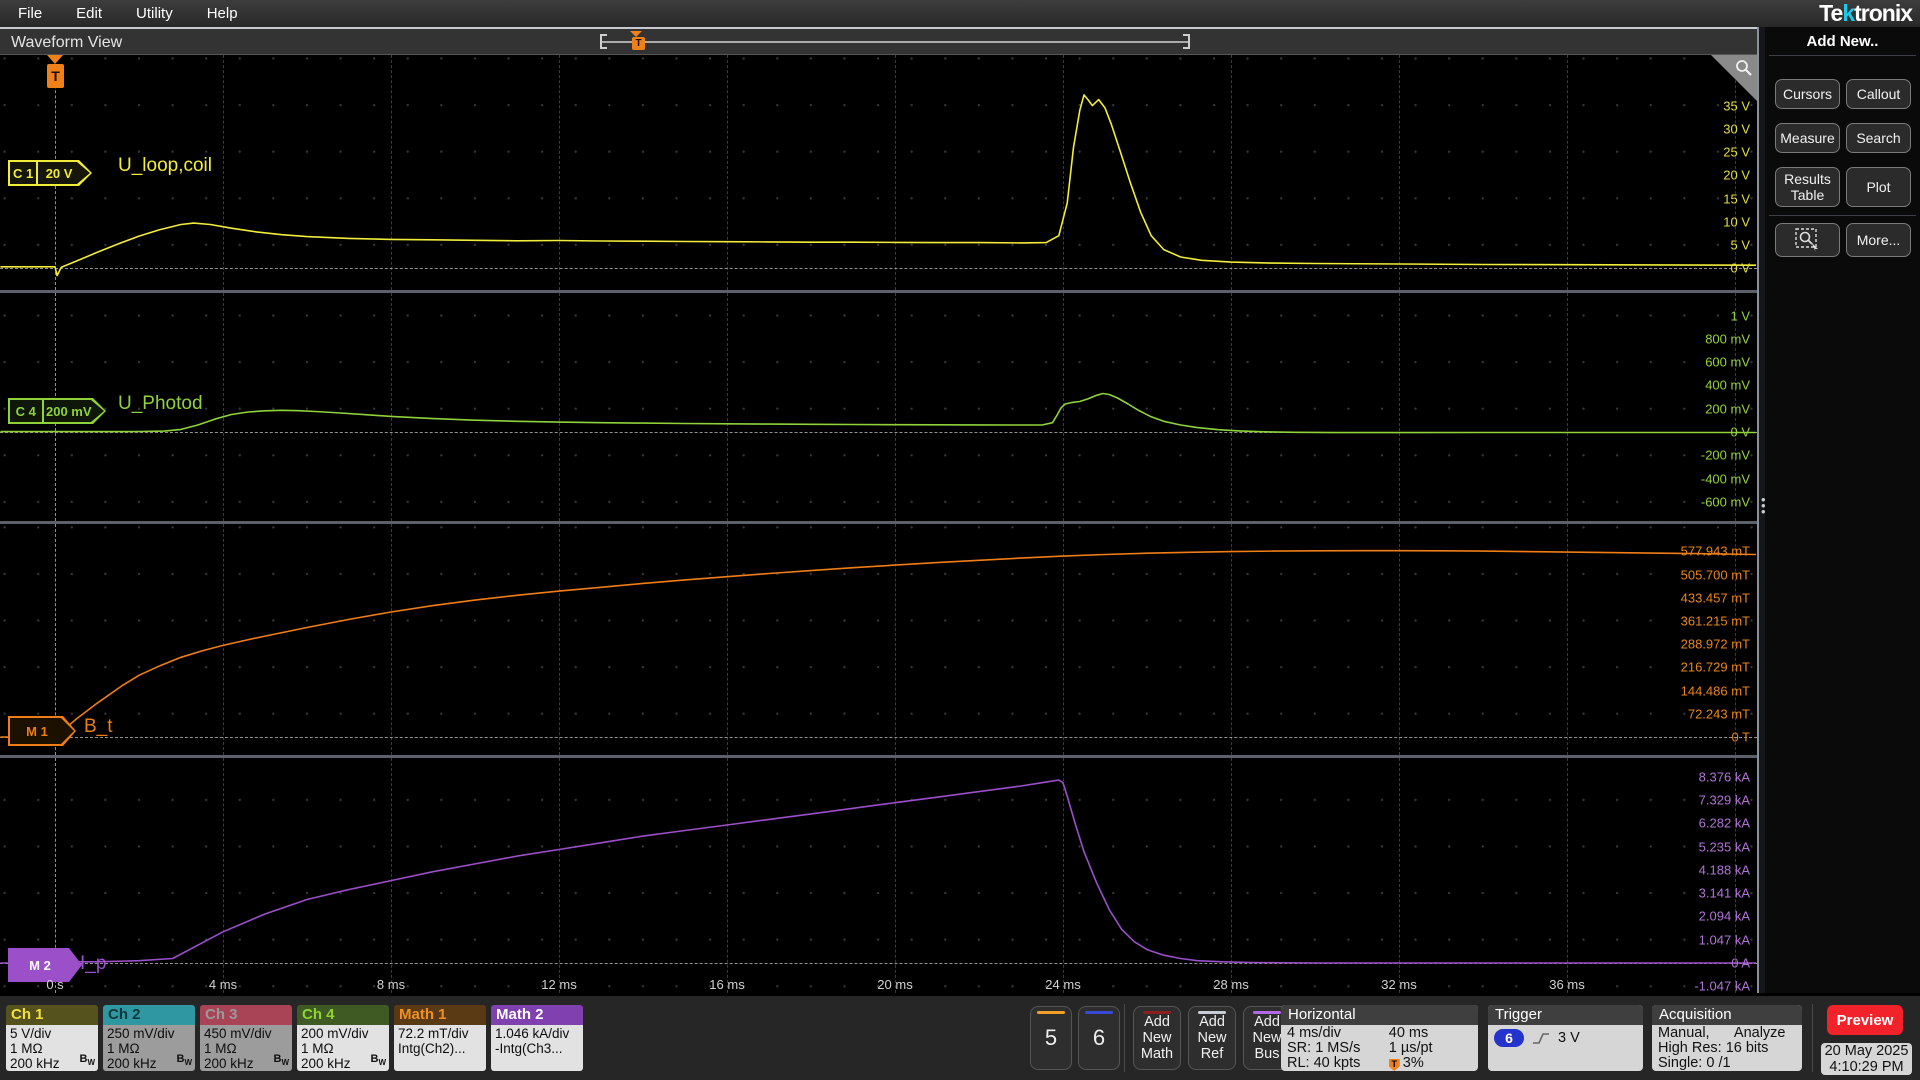 The width and height of the screenshot is (1920, 1080). Describe the element at coordinates (1051, 1038) in the screenshot. I see `slot-button-5: 5` at that location.